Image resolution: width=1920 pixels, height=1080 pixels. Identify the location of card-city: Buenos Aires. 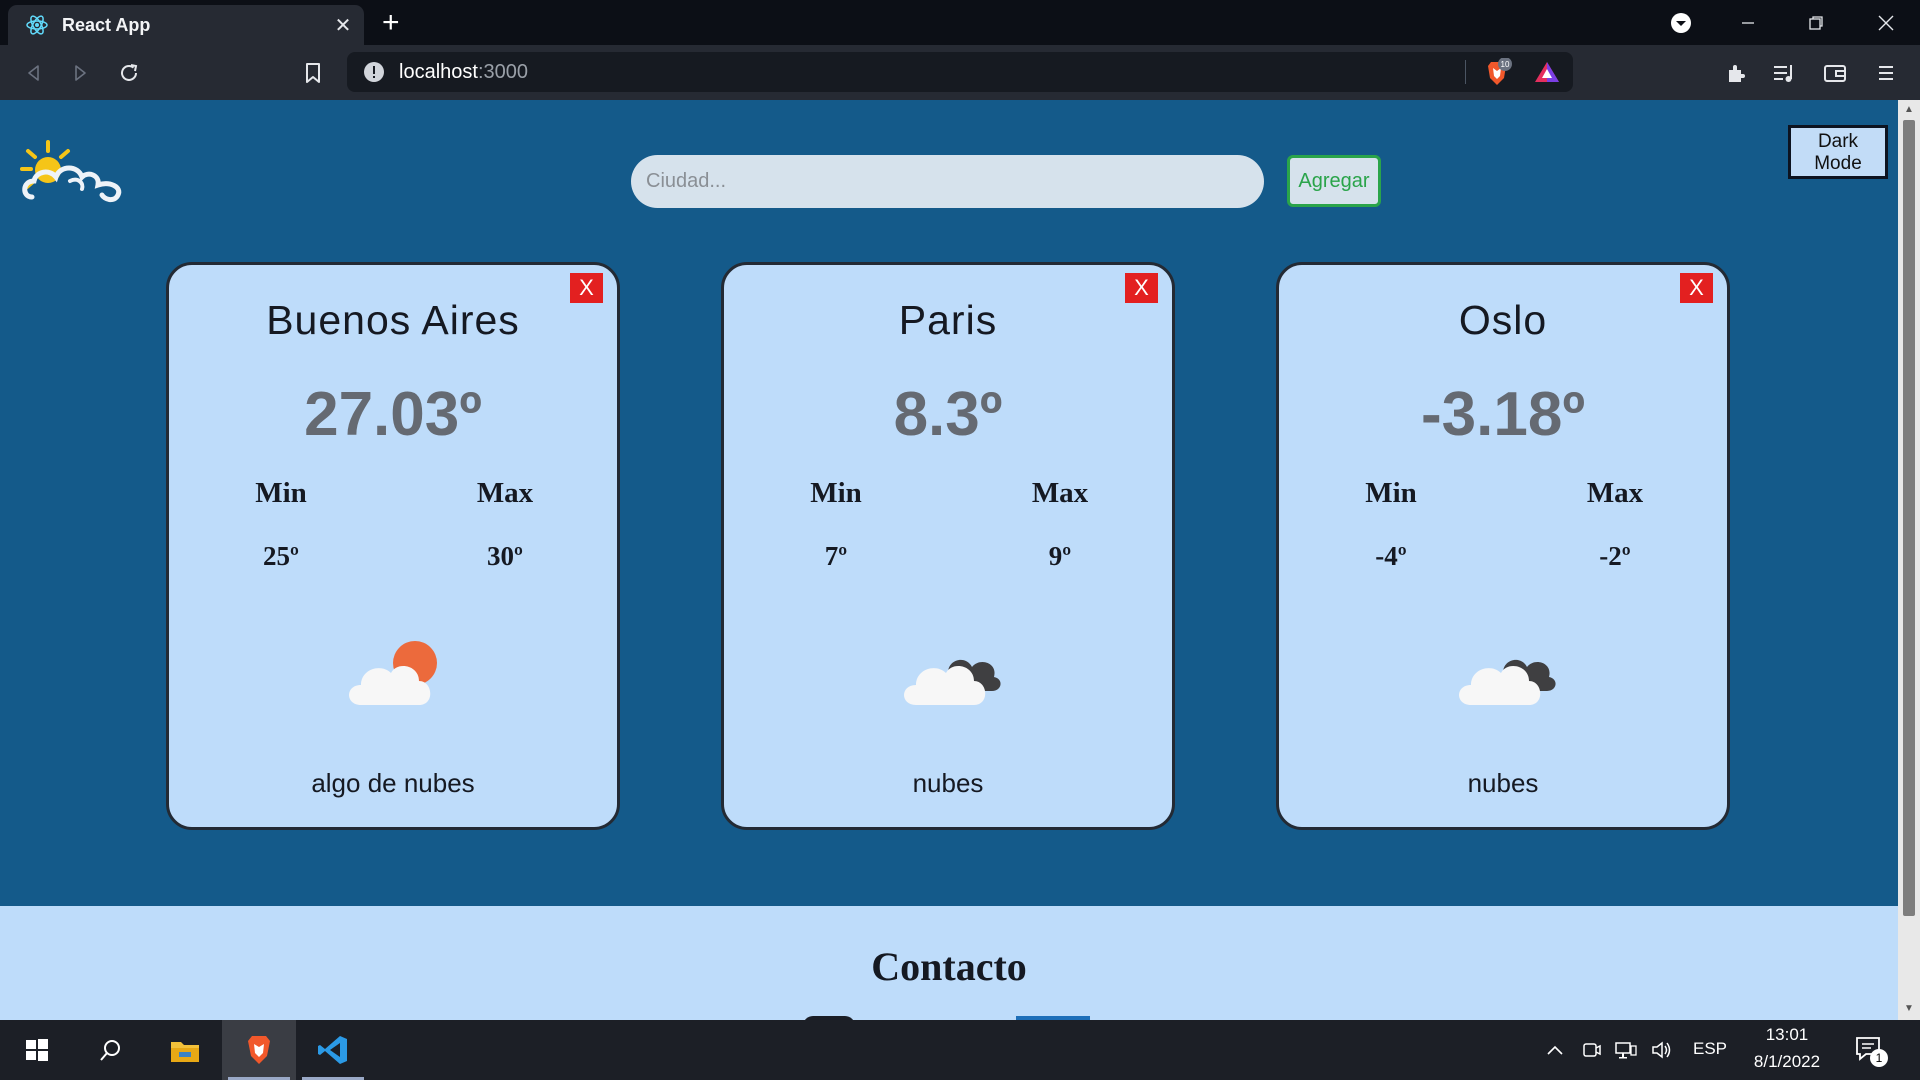
(393, 320).